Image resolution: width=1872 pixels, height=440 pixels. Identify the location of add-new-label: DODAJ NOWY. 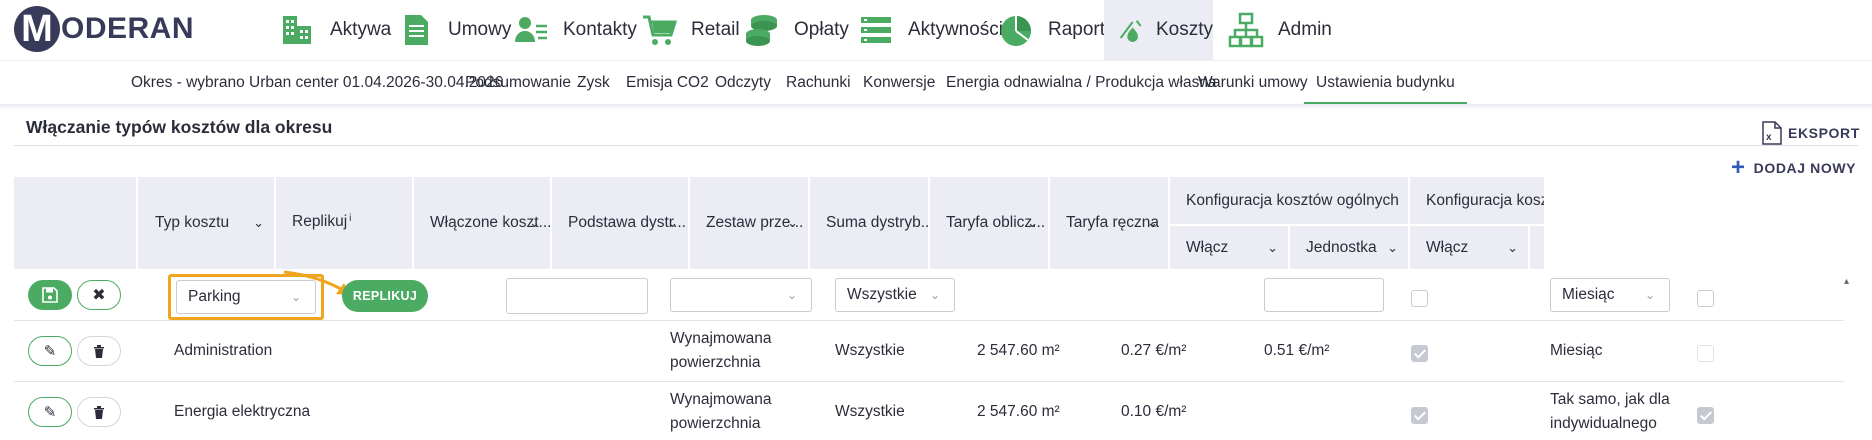
(1805, 168).